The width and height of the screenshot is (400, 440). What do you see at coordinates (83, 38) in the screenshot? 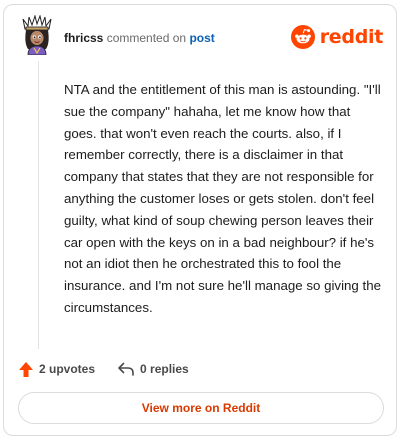
I see `username-link: fhricss` at bounding box center [83, 38].